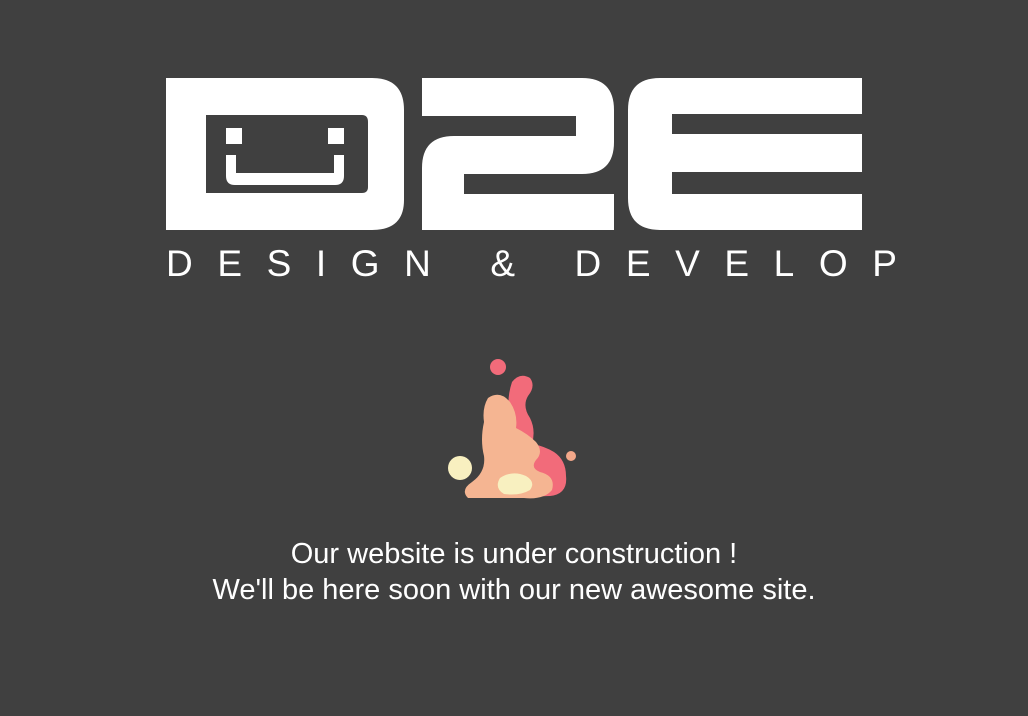 This screenshot has height=716, width=1028. I want to click on paint-splash-icon, so click(512, 429).